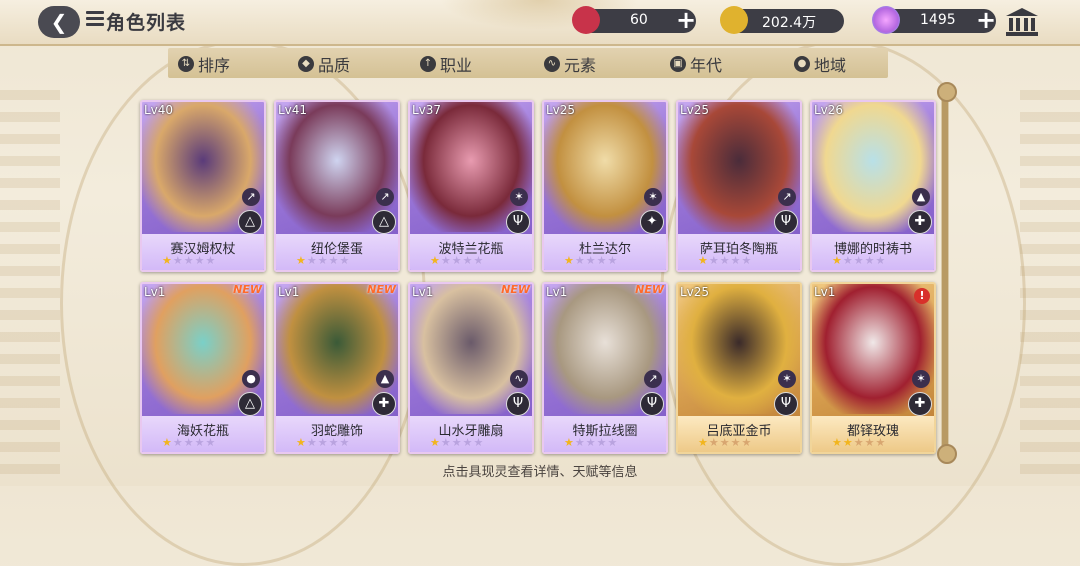  I want to click on ticket-icon, so click(586, 20).